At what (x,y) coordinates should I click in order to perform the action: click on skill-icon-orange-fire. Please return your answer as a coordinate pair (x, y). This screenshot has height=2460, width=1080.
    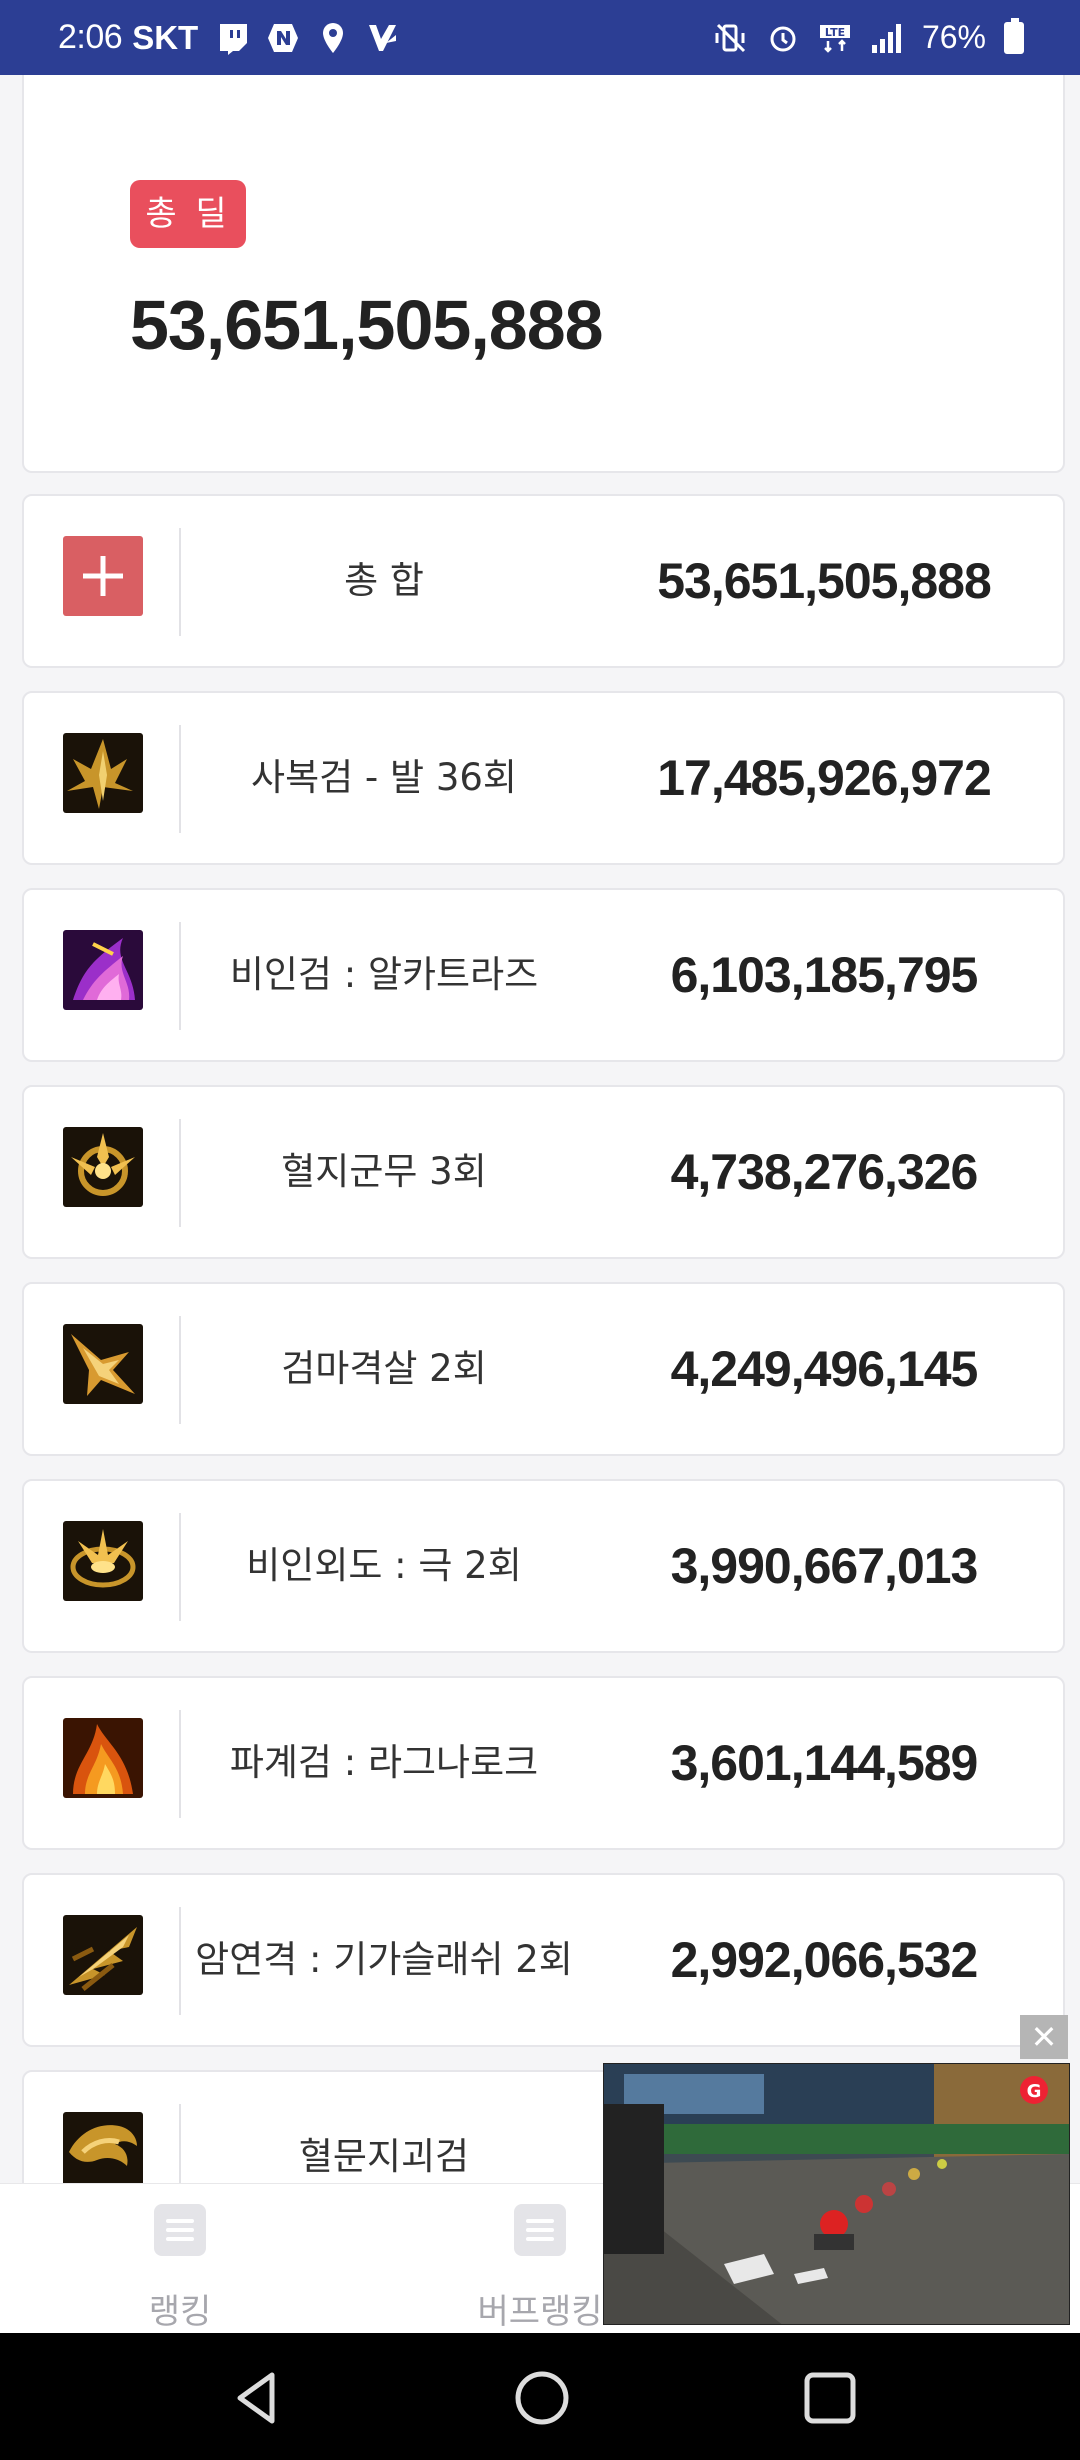
    Looking at the image, I should click on (103, 1758).